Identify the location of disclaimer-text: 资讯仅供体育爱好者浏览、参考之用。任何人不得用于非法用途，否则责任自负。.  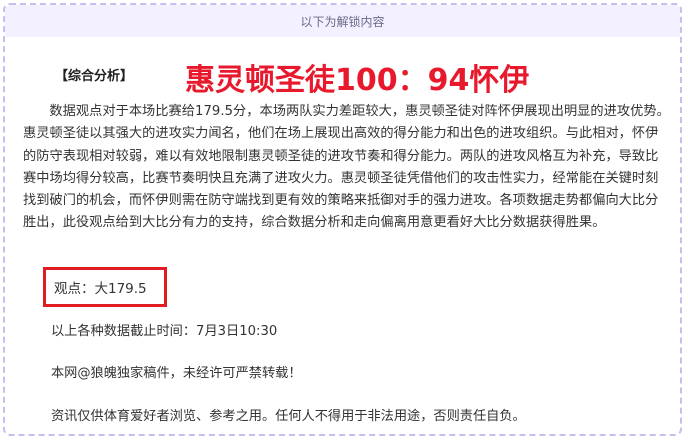
(288, 416).